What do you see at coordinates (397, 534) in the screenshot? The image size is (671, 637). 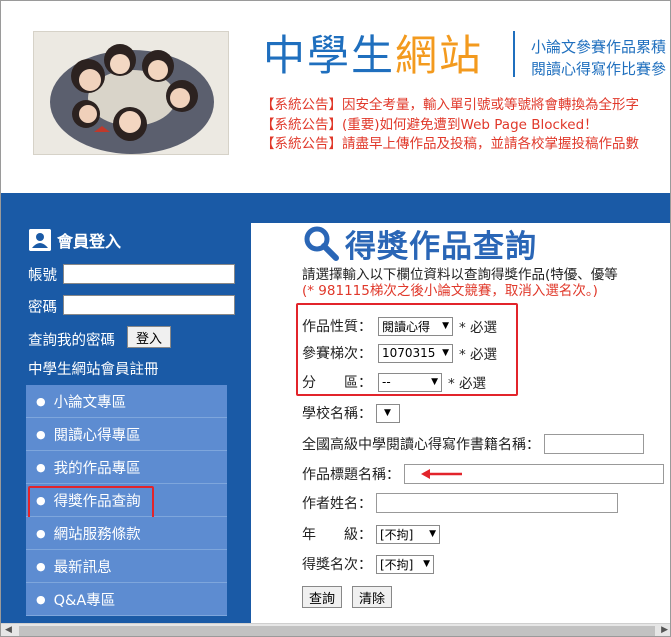 I see `grade-value: [不拘]` at bounding box center [397, 534].